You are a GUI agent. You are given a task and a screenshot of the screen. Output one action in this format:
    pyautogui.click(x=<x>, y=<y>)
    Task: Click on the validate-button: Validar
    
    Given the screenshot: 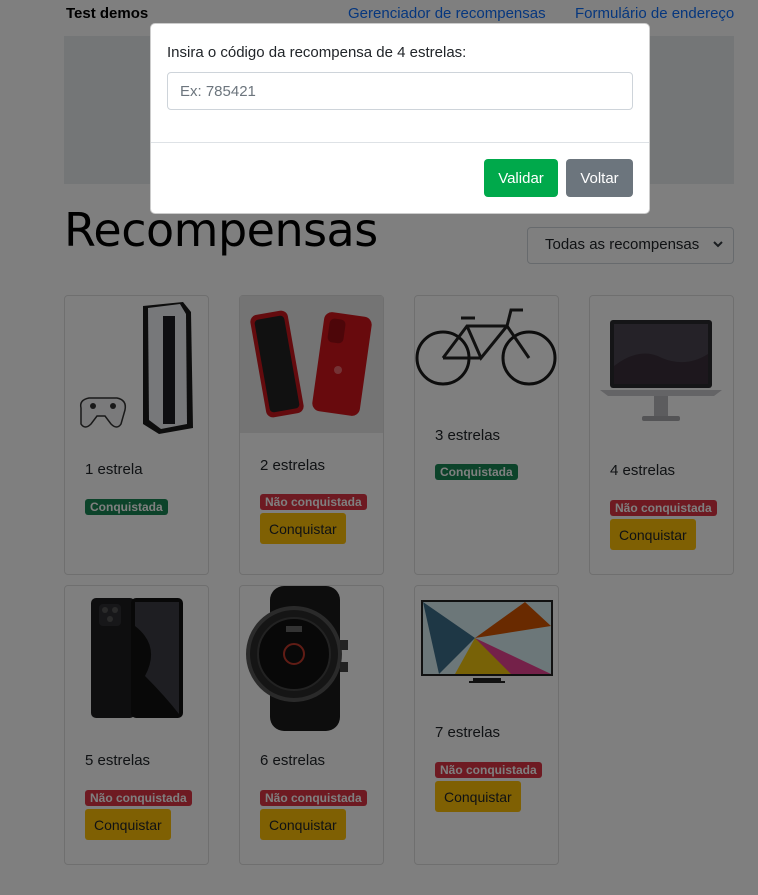 What is the action you would take?
    pyautogui.click(x=521, y=178)
    